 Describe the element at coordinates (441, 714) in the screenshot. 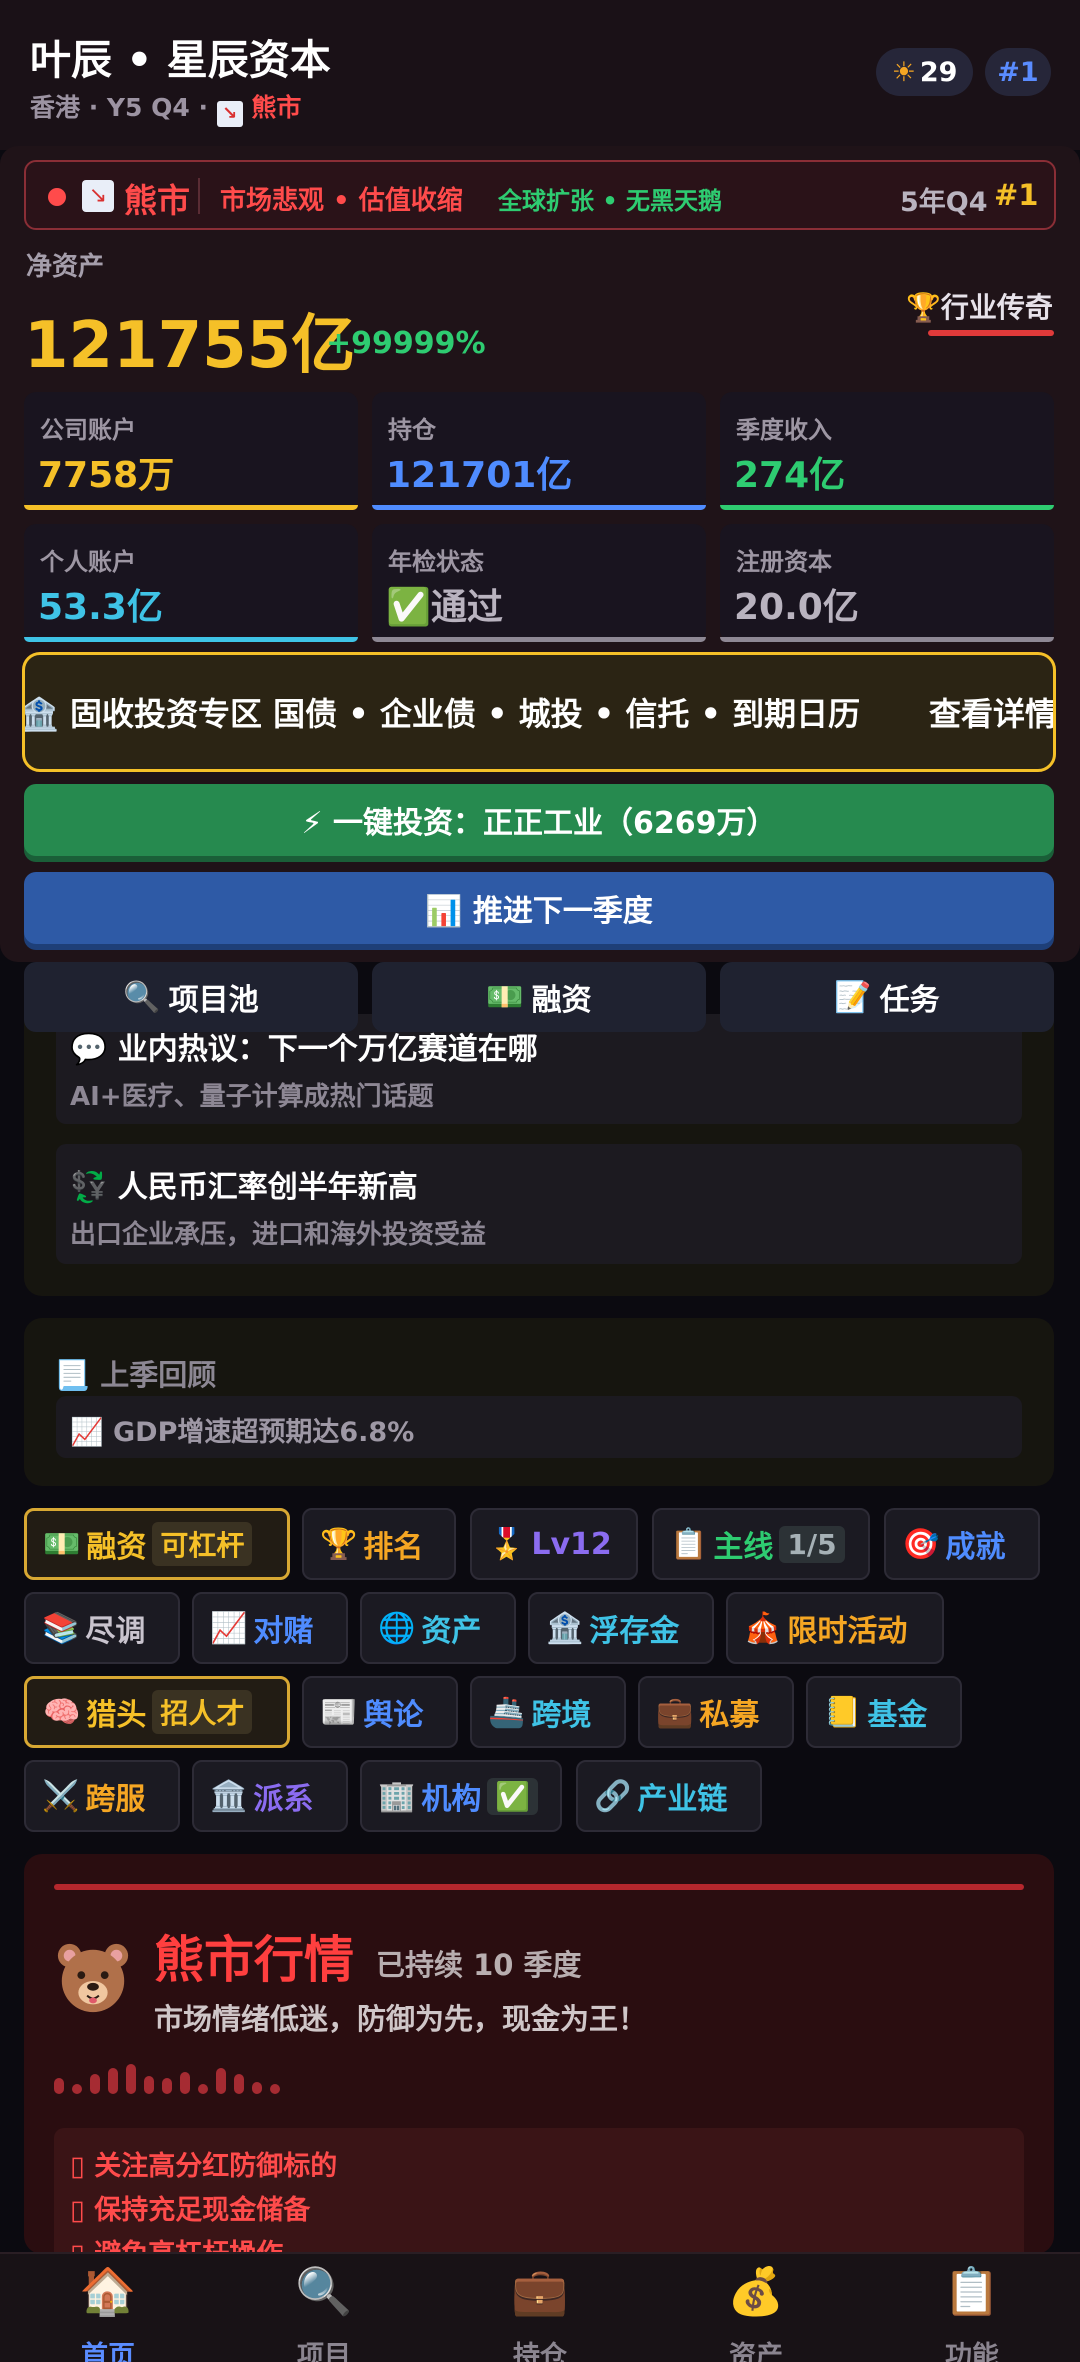

I see `fixed-income-marquee: 🏦 固收投资专区 国债 • 企业债 • 城投 • 信托 • 到期日历` at that location.